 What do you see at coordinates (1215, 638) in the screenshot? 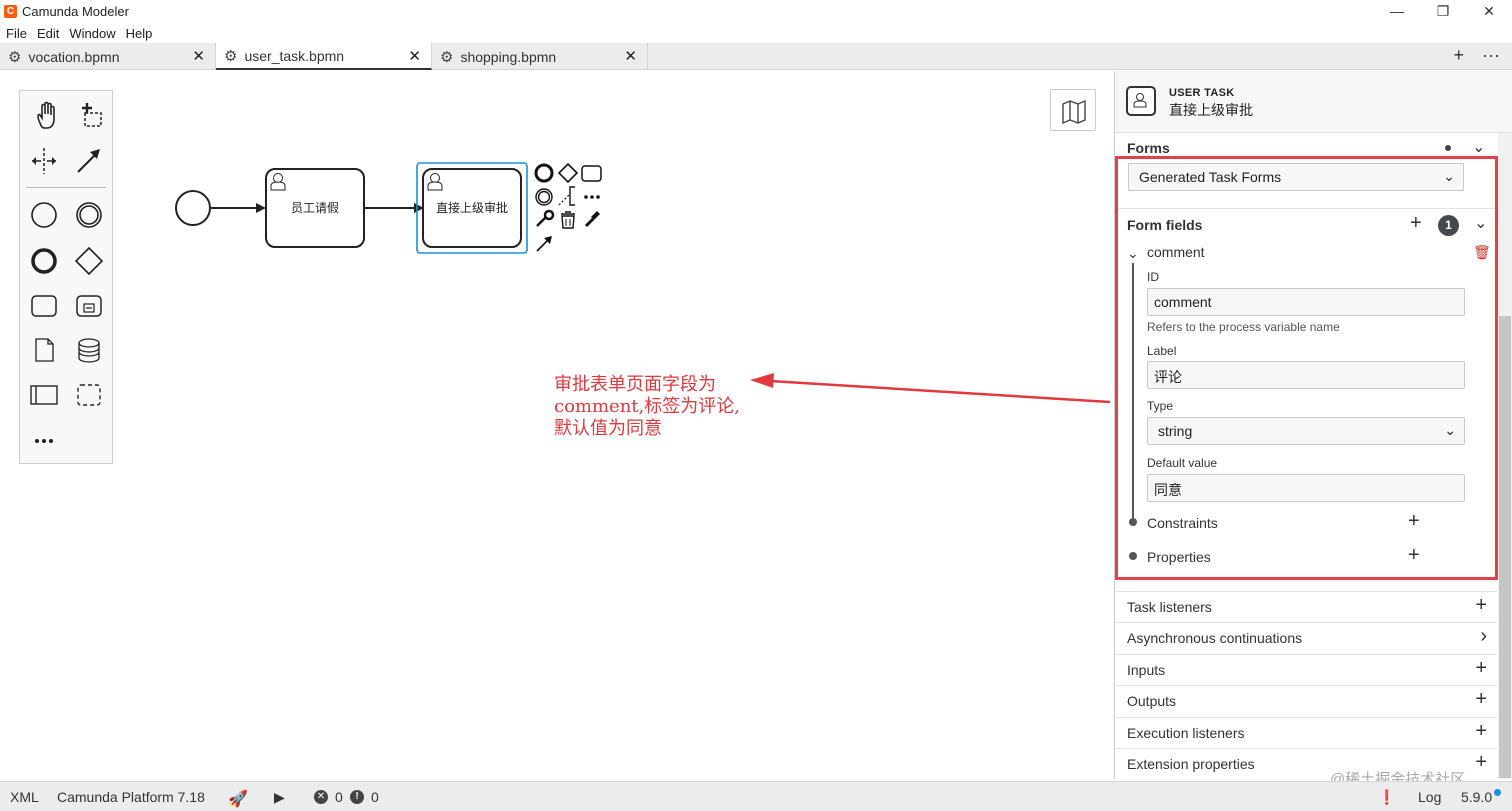
I see `section-label: Asynchronous continuations` at bounding box center [1215, 638].